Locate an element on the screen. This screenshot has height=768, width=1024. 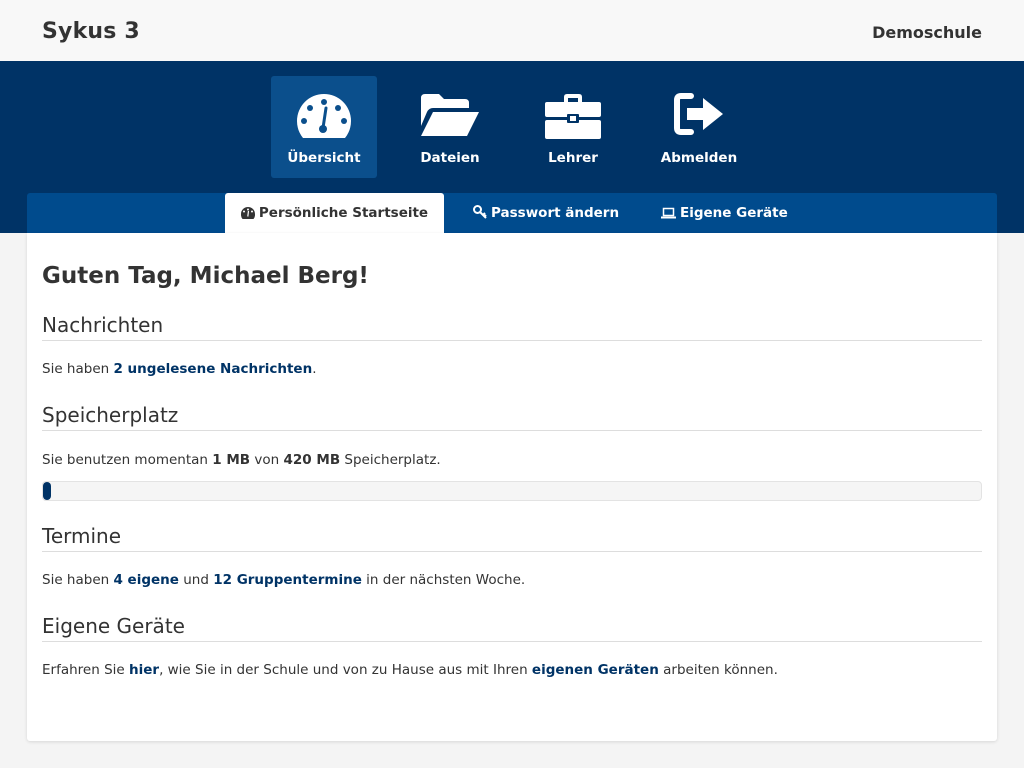
storage-progress-fill is located at coordinates (47, 491).